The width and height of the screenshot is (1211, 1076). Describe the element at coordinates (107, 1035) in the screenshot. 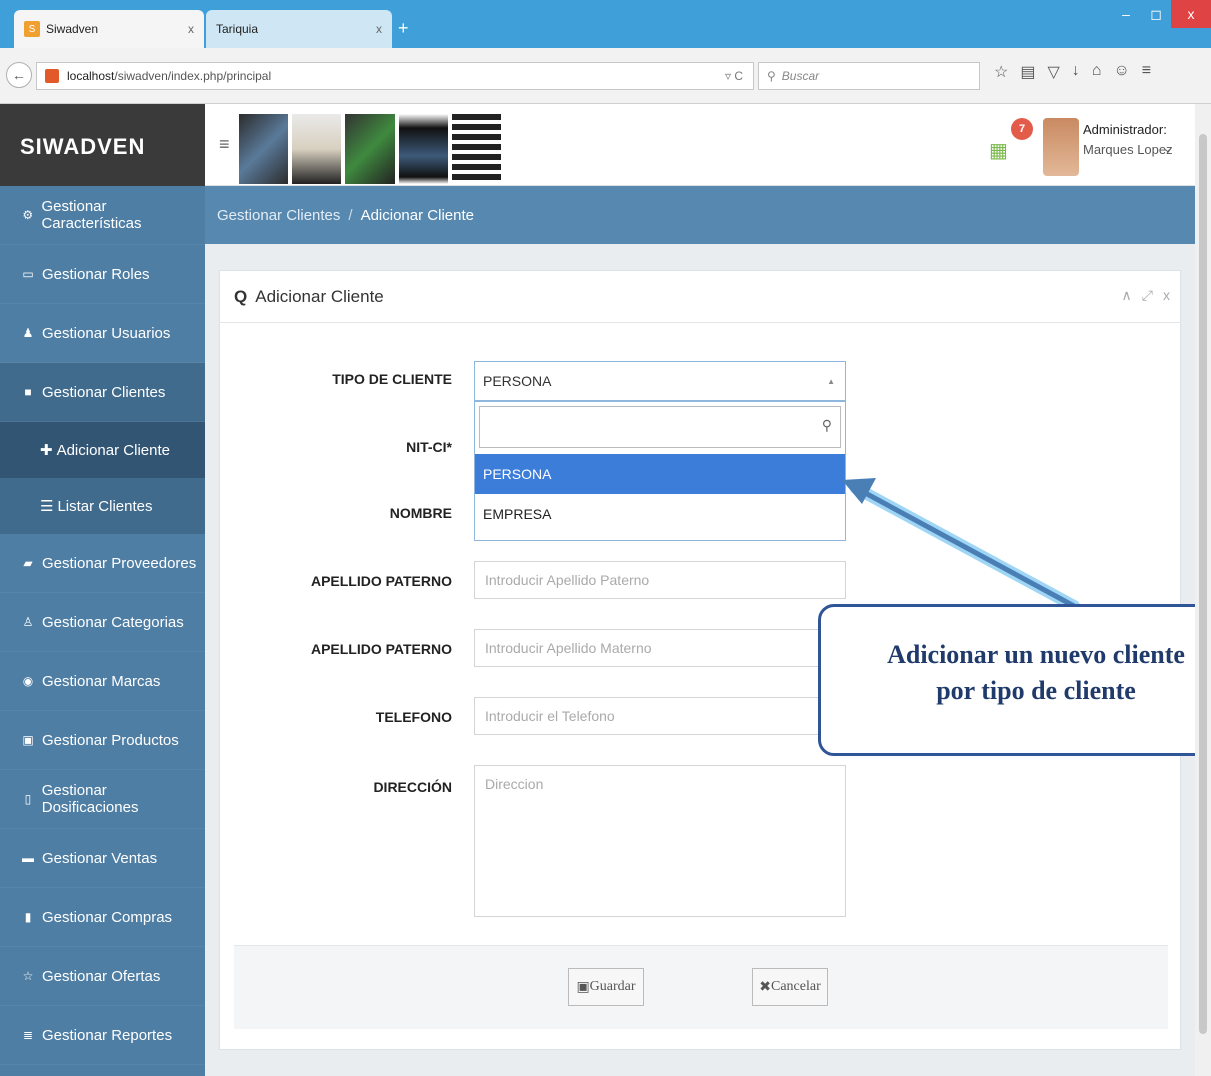

I see `sidebar-item-label: Gestionar Reportes` at that location.